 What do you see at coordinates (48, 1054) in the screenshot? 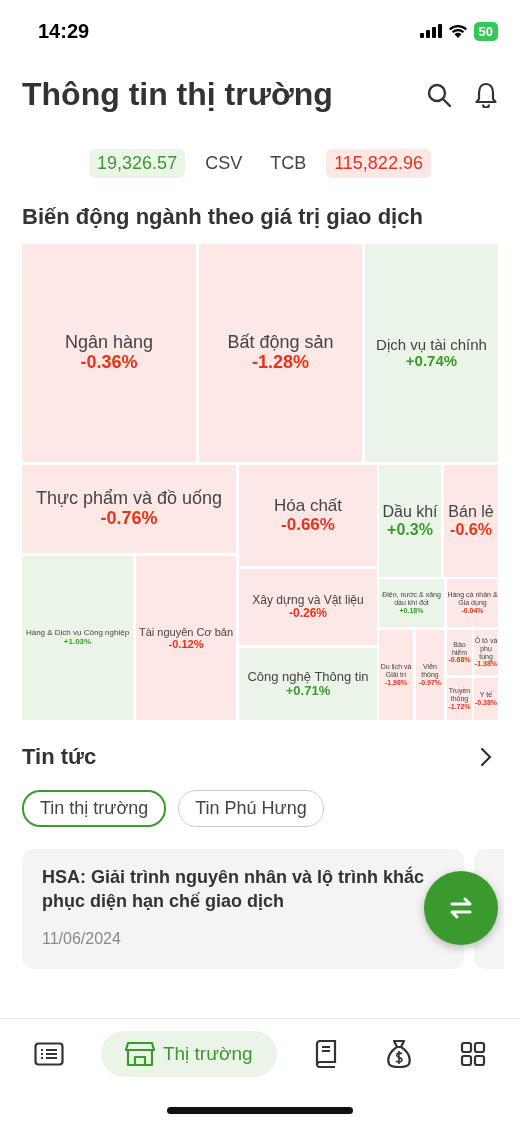
I see `list-icon` at bounding box center [48, 1054].